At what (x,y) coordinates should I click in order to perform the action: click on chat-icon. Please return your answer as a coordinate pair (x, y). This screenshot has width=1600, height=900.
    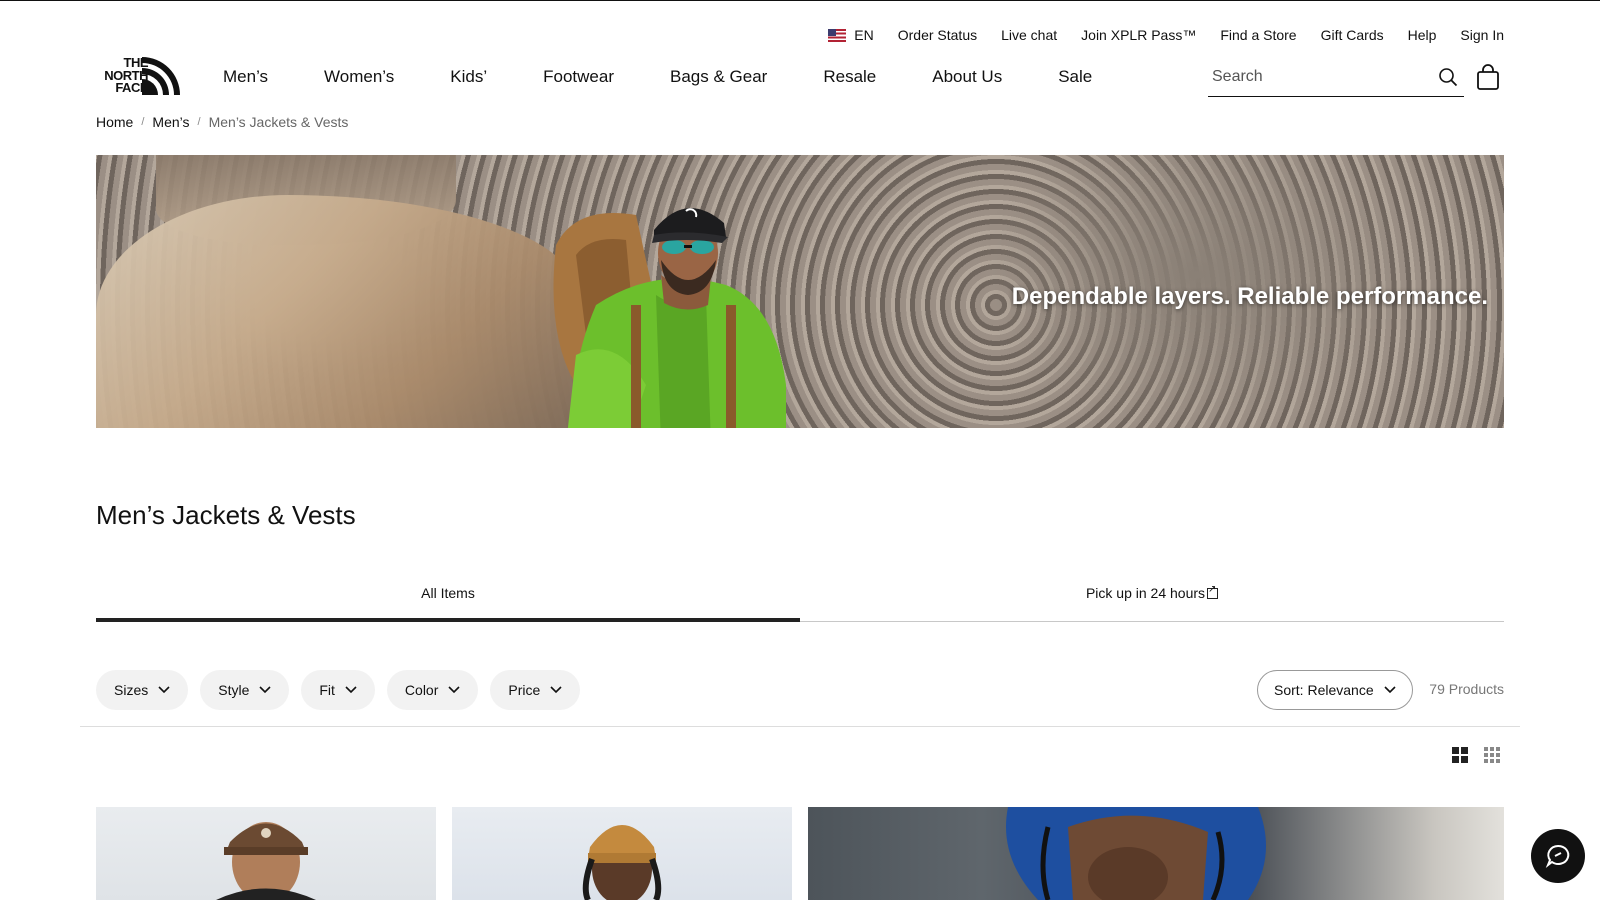
    Looking at the image, I should click on (1557, 856).